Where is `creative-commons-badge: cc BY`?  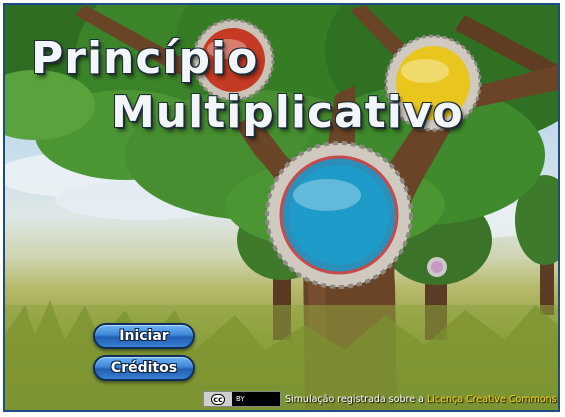
creative-commons-badge: cc BY is located at coordinates (242, 399).